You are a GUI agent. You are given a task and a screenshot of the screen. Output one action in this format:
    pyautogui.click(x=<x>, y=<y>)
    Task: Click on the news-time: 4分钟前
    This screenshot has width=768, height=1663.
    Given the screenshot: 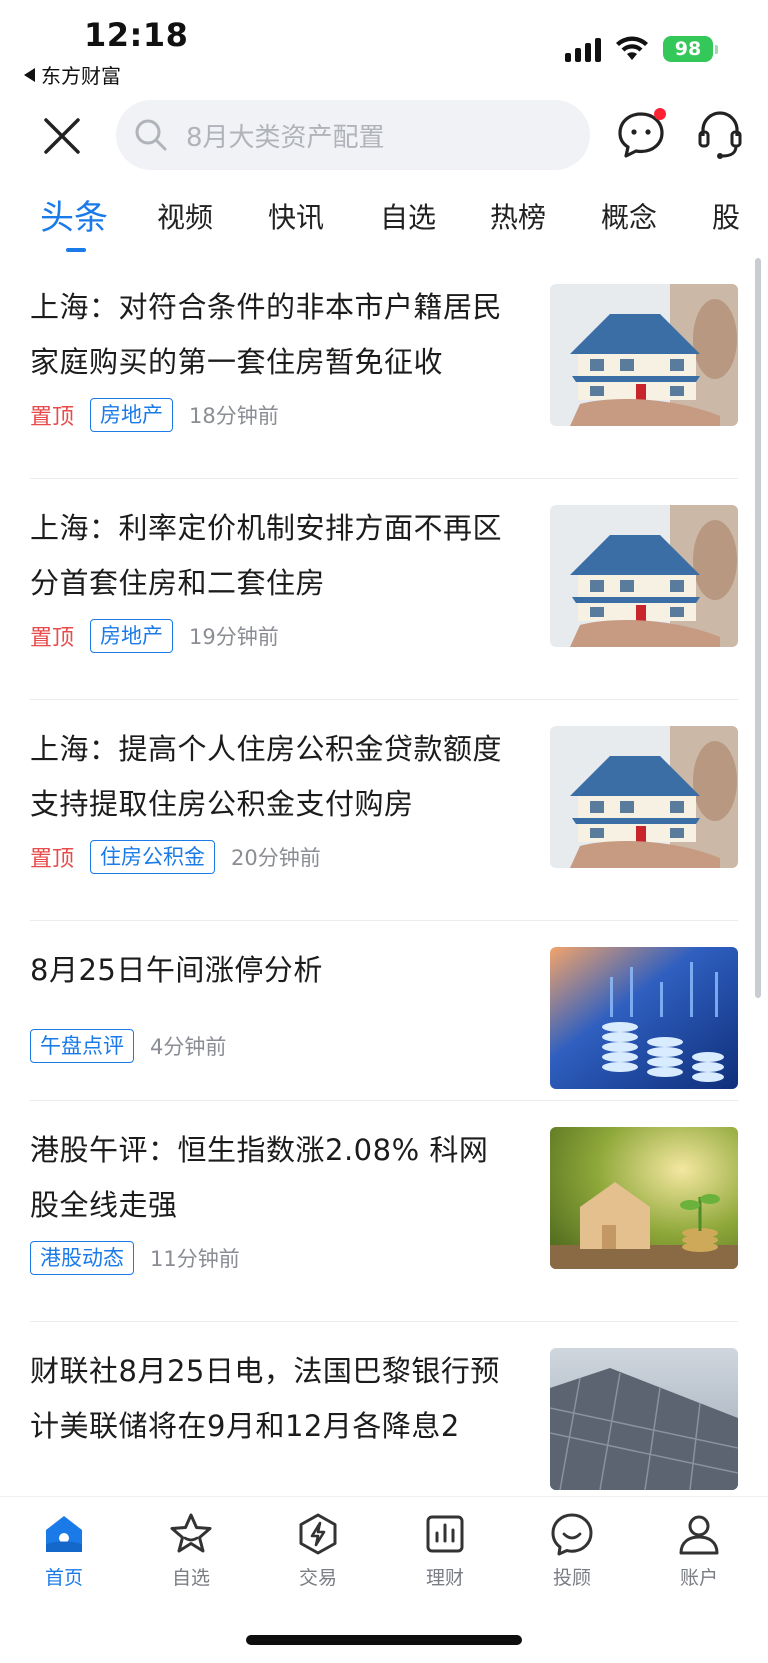 What is the action you would take?
    pyautogui.click(x=188, y=1047)
    